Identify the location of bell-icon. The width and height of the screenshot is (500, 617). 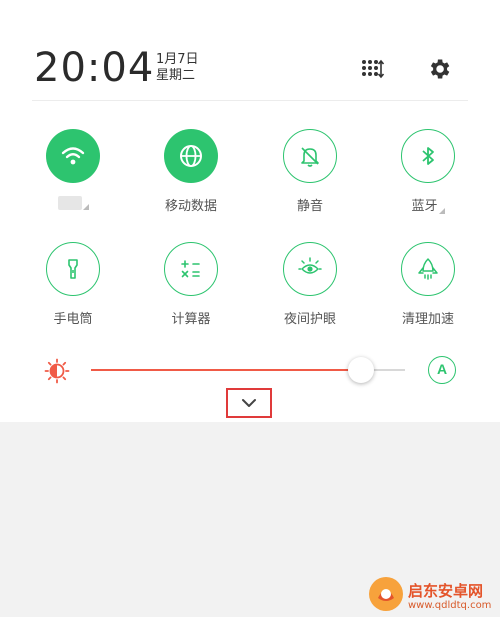
(310, 157).